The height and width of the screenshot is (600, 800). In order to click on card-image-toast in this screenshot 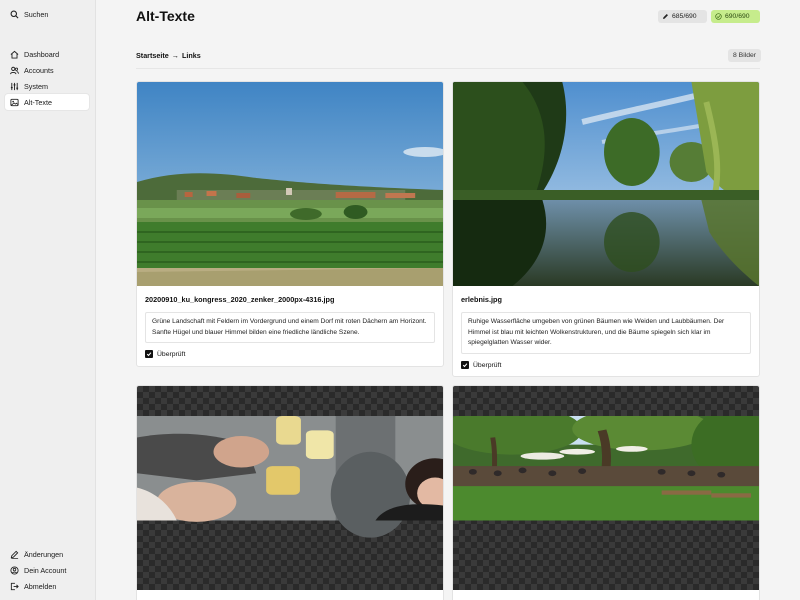, I will do `click(290, 488)`.